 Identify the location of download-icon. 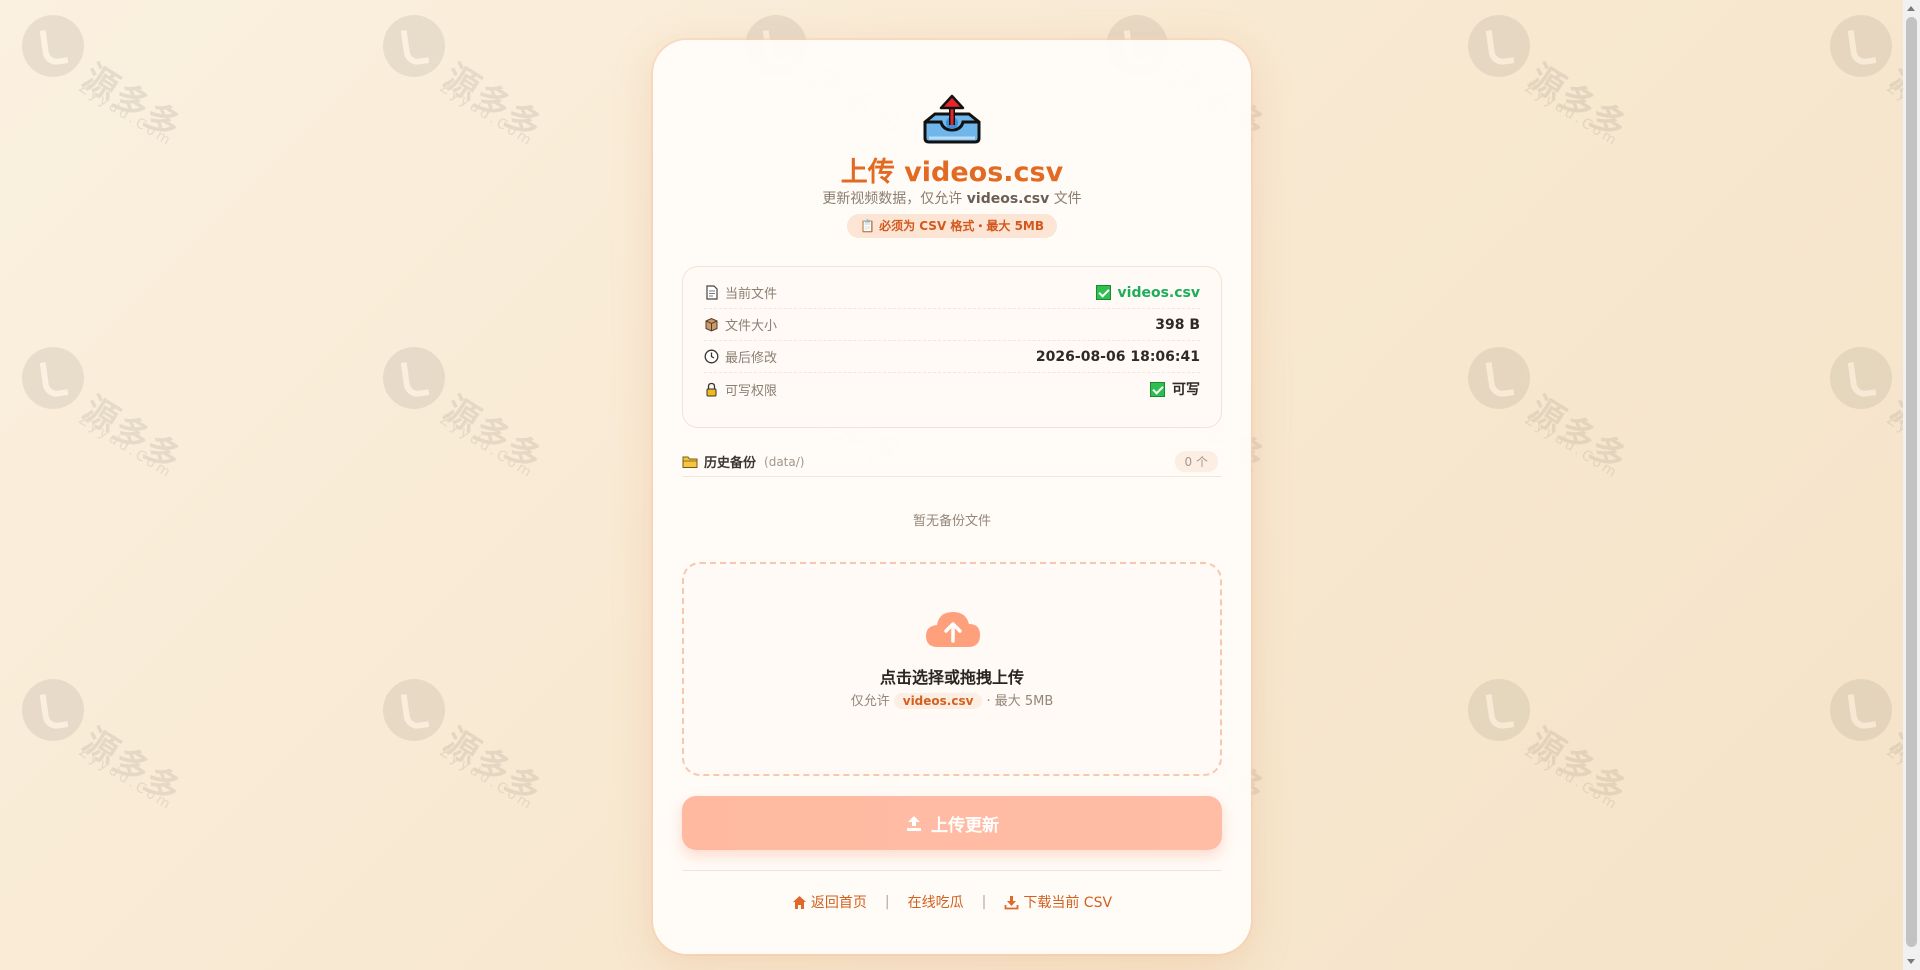
(1011, 902).